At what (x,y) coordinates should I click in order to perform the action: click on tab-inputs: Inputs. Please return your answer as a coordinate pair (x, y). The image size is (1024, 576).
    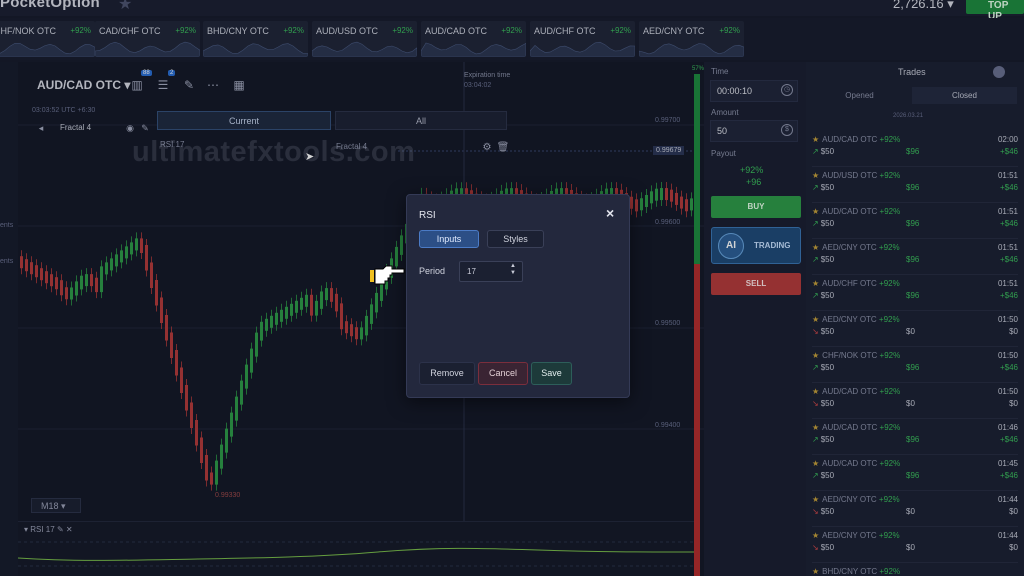
    Looking at the image, I should click on (449, 239).